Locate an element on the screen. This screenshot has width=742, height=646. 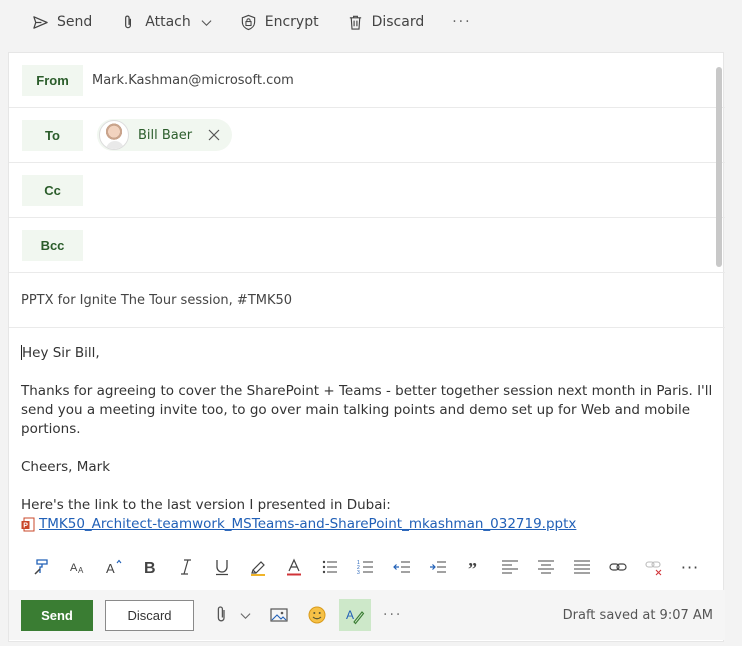
decrease-indent-button is located at coordinates (402, 567).